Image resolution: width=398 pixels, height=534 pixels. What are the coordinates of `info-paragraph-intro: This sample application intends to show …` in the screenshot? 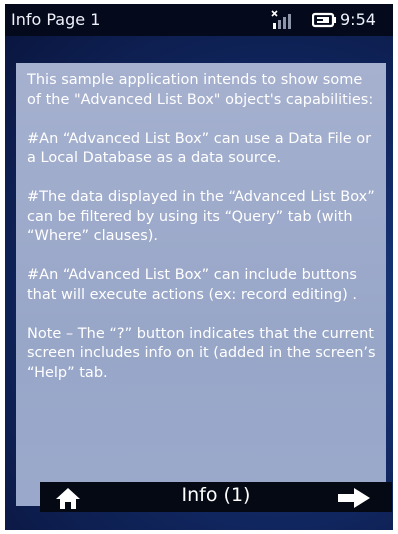 It's located at (200, 90).